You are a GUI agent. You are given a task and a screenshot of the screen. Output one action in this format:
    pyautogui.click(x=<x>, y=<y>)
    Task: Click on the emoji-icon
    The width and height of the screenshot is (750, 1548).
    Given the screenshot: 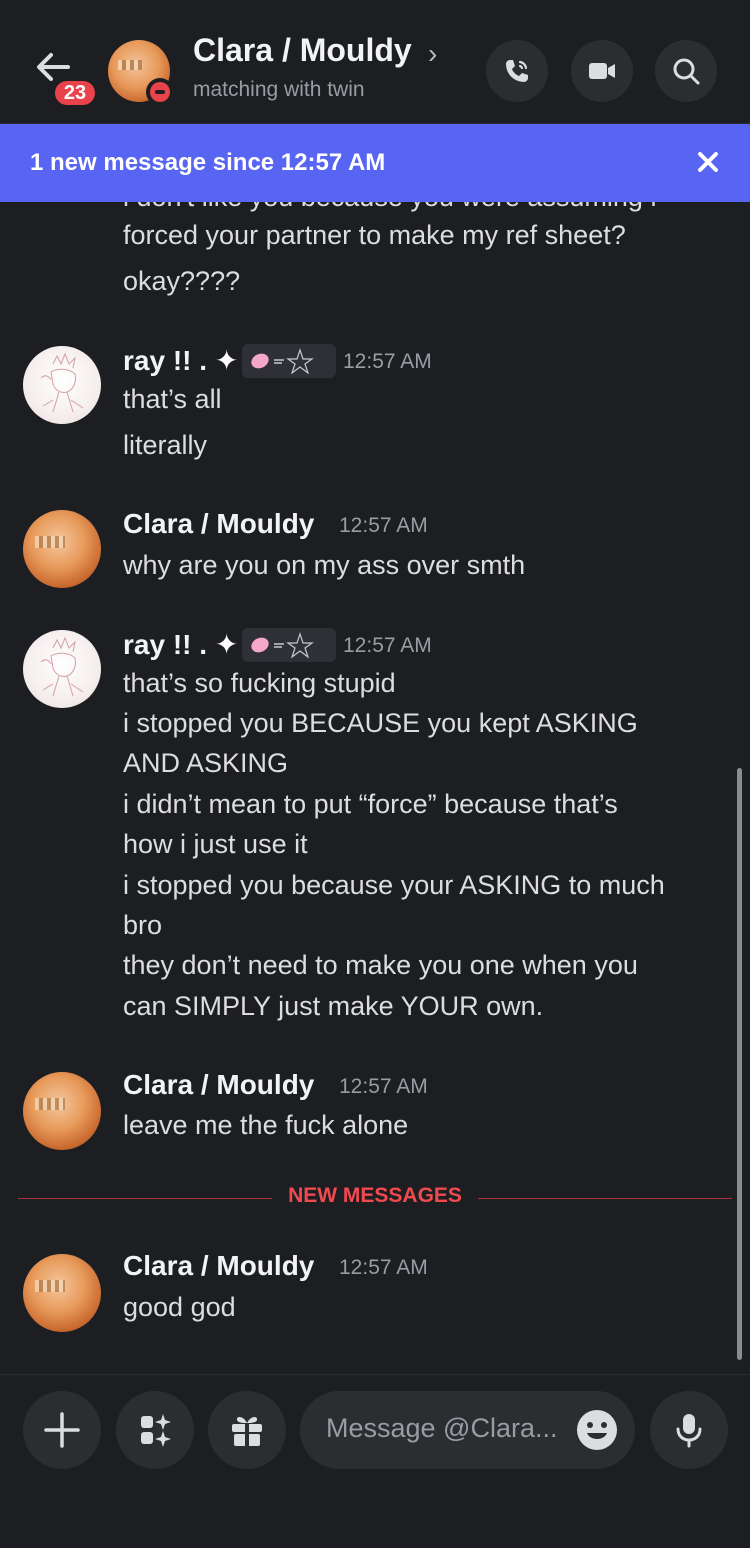 What is the action you would take?
    pyautogui.click(x=597, y=1430)
    